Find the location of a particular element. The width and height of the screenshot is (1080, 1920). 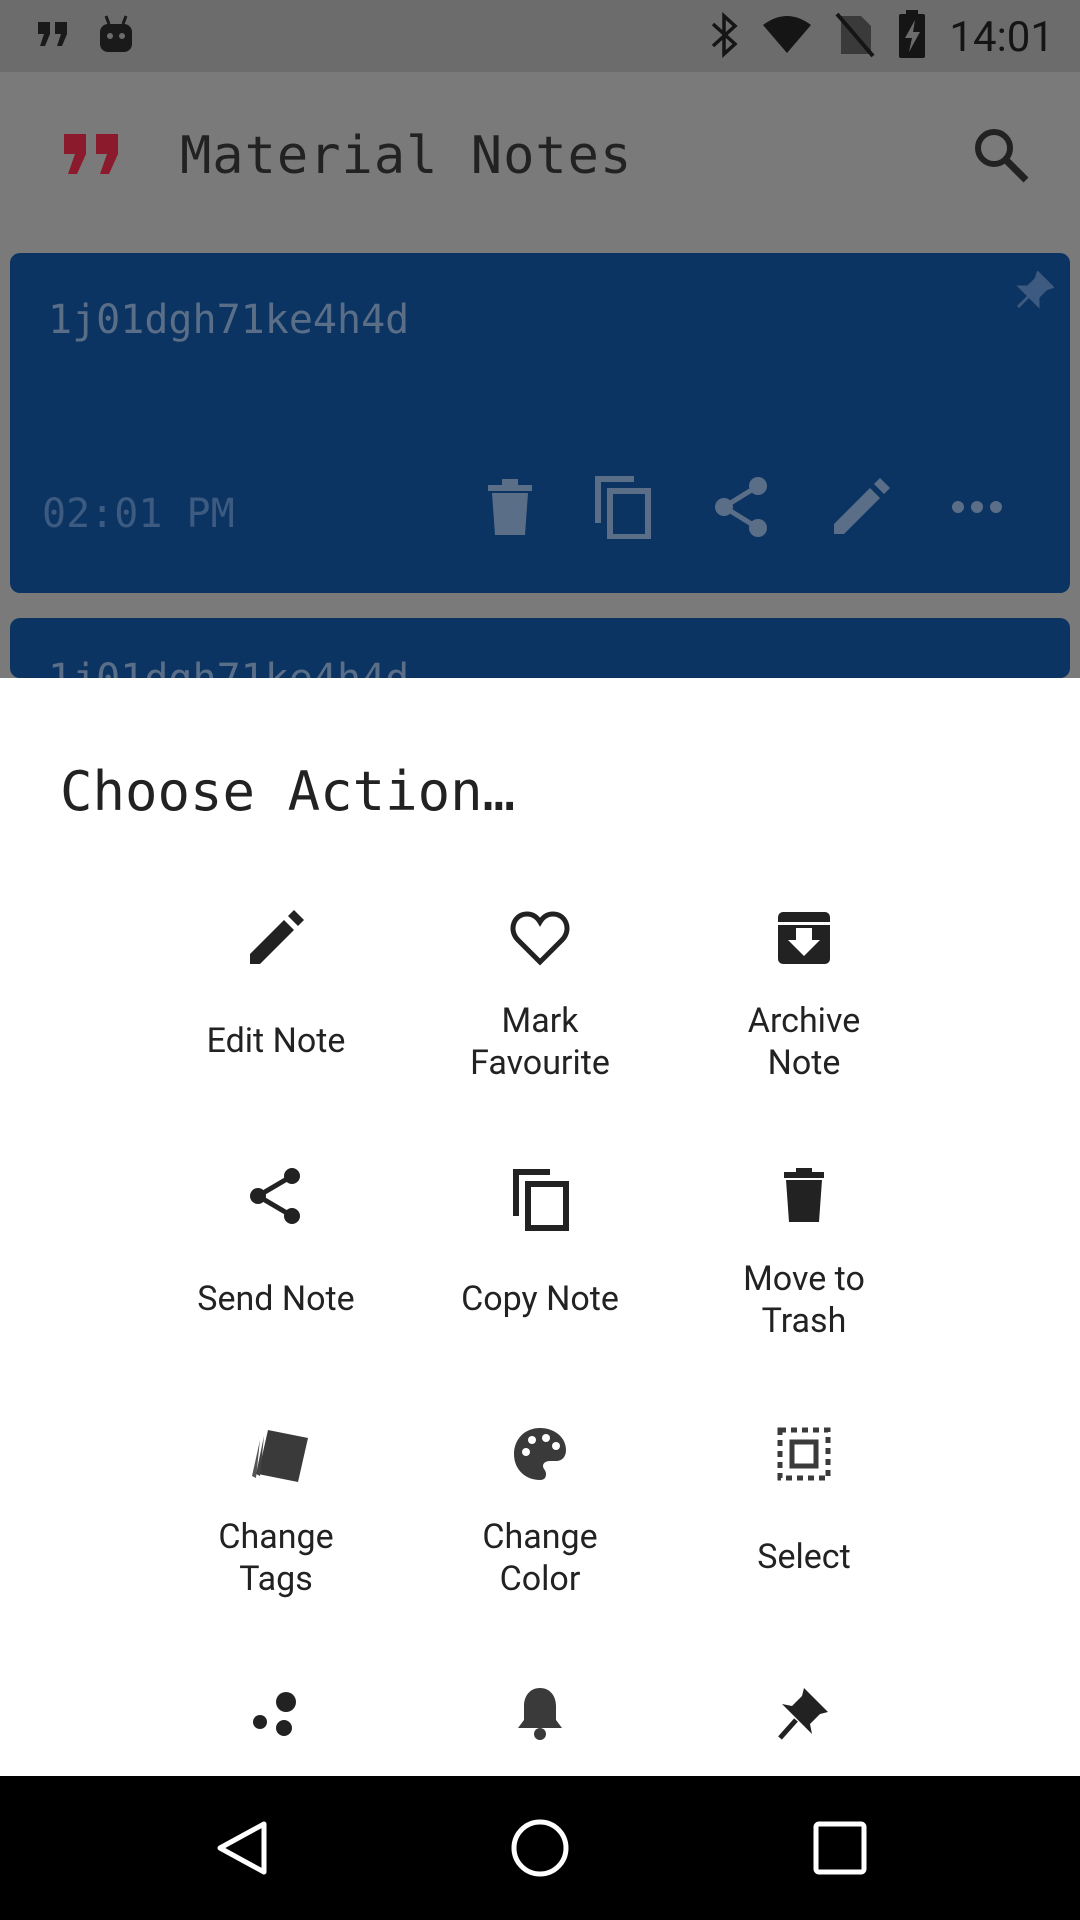

send-note-action: Send Note is located at coordinates (276, 1266).